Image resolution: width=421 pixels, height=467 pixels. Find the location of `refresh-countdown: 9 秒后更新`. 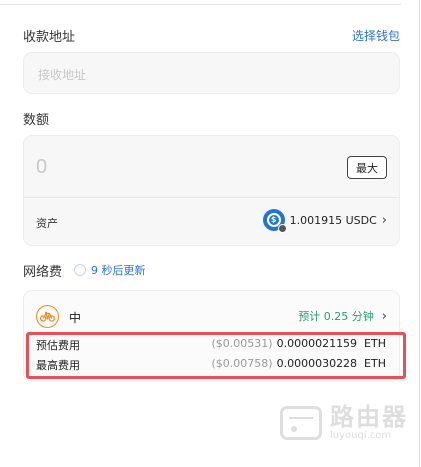

refresh-countdown: 9 秒后更新 is located at coordinates (110, 270).